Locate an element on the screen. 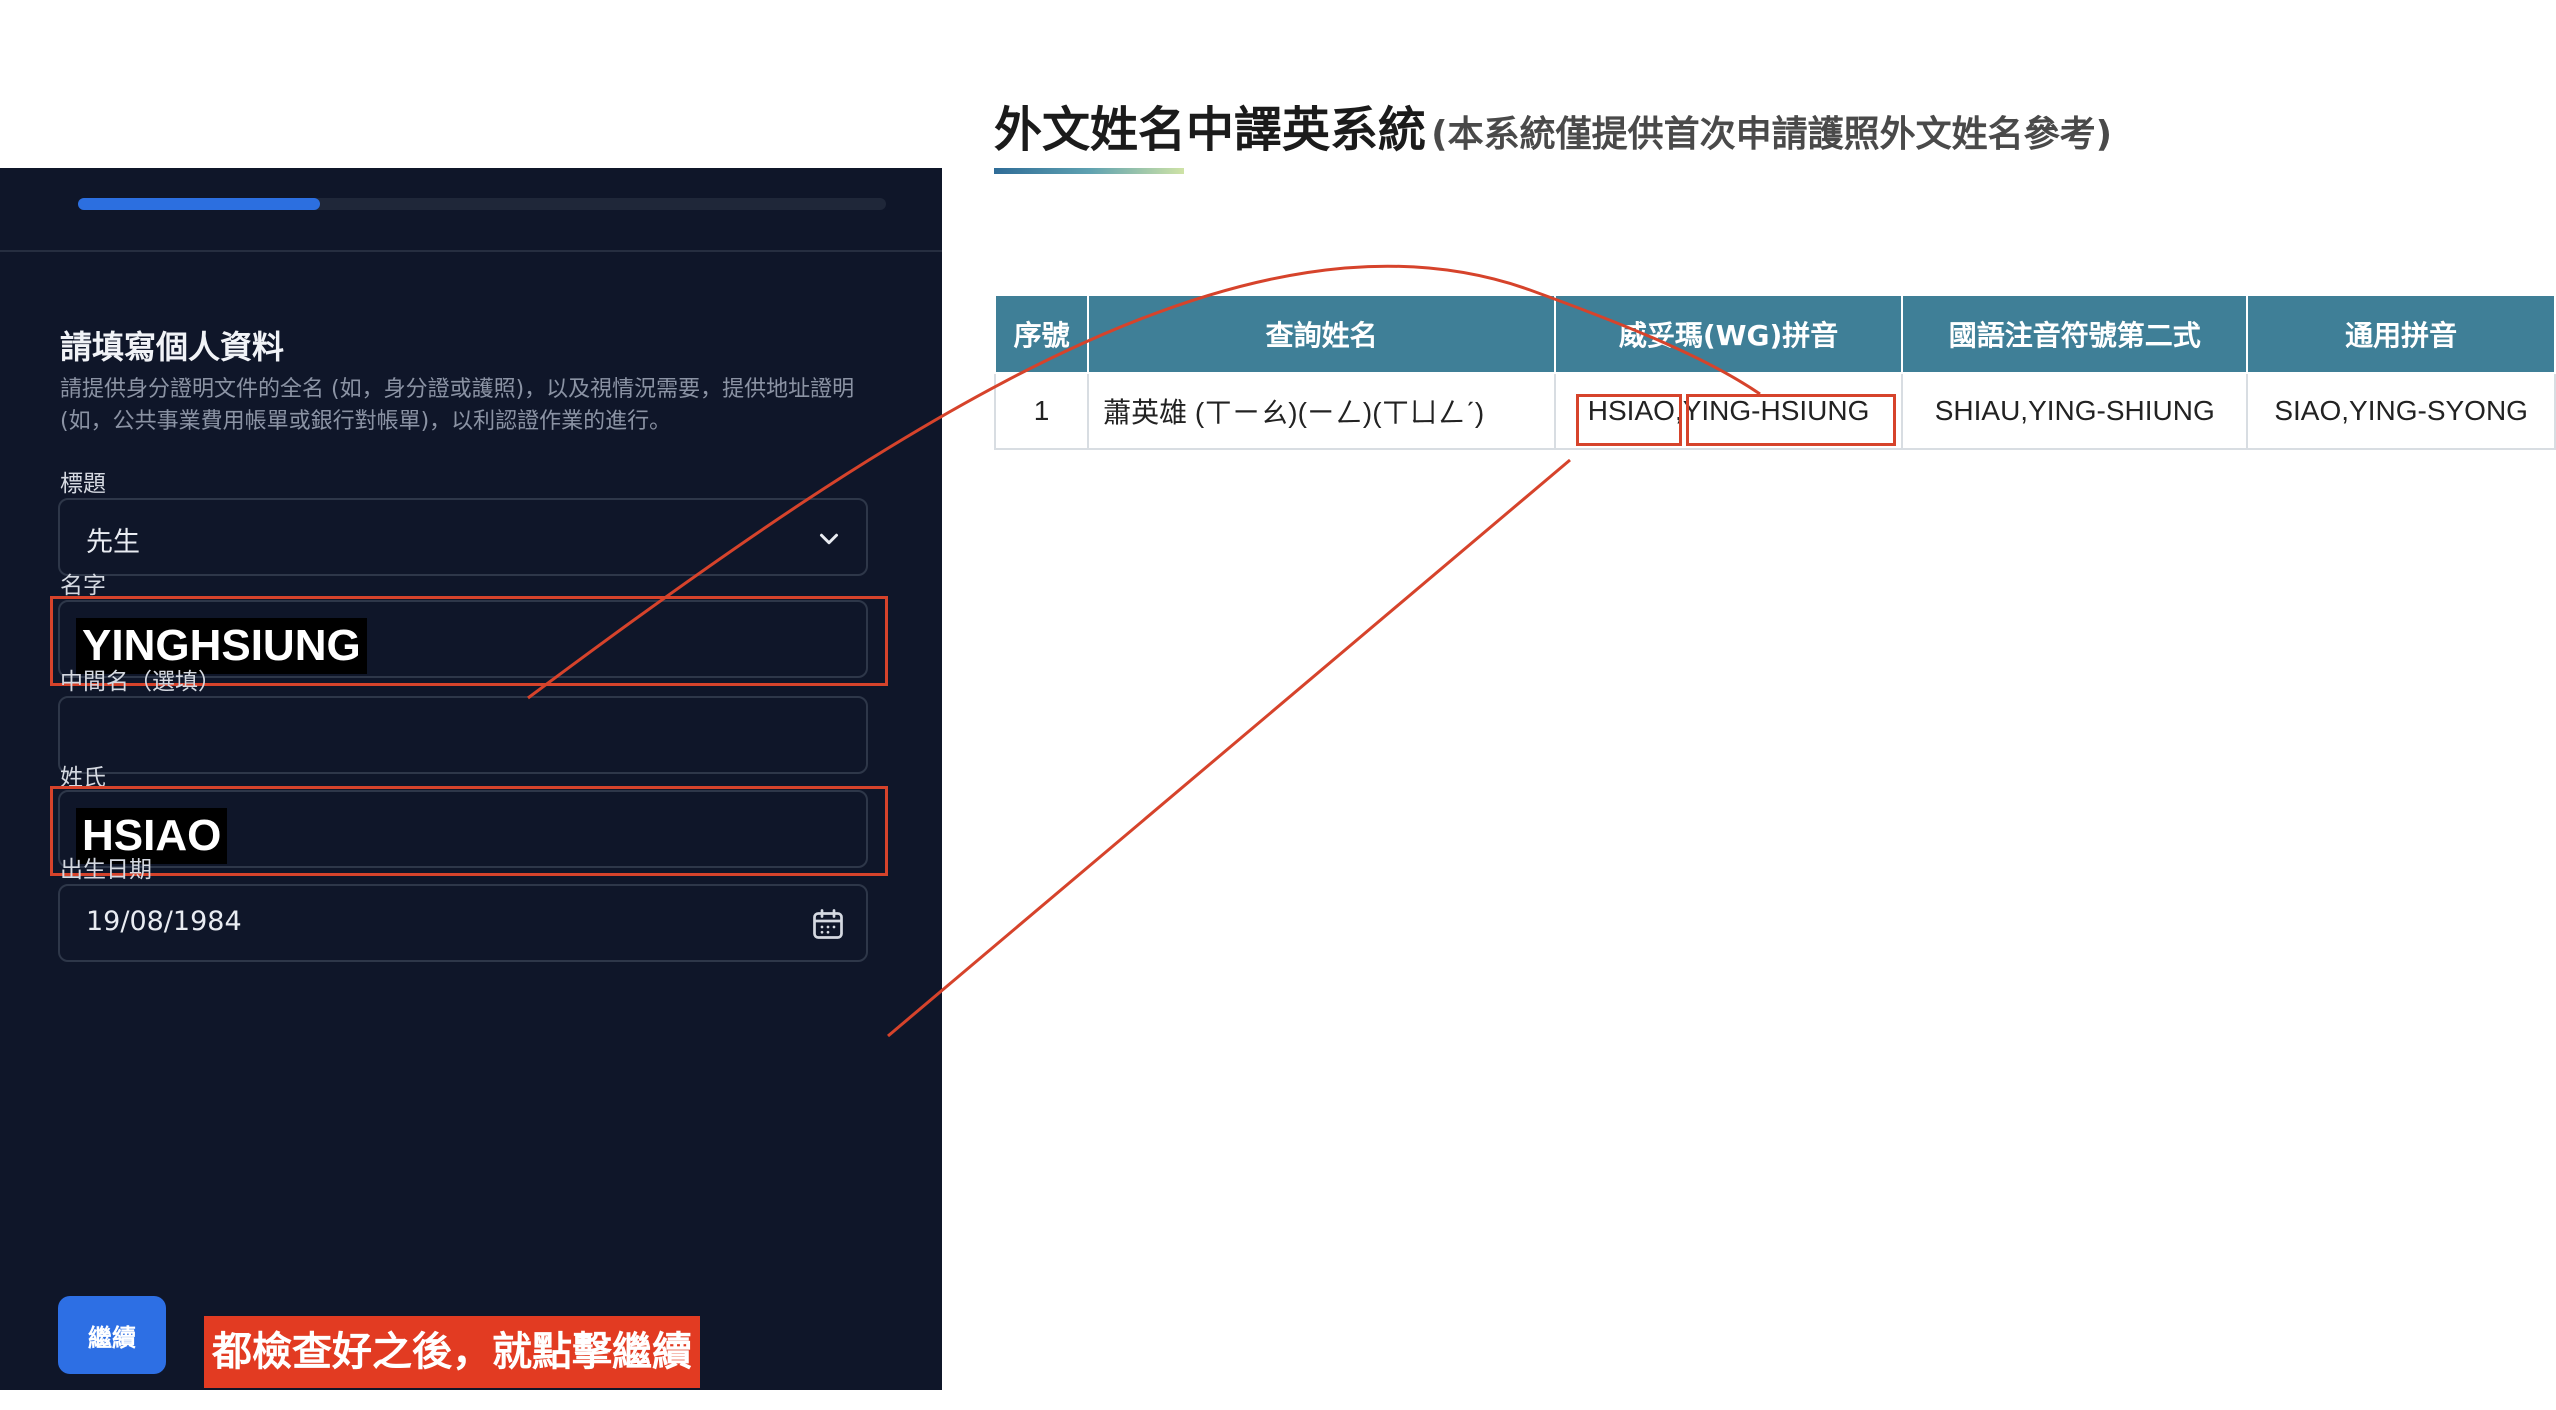  page-title-subtitle: (本系統僅提供首次申請護照外文姓名參考) is located at coordinates (1772, 134).